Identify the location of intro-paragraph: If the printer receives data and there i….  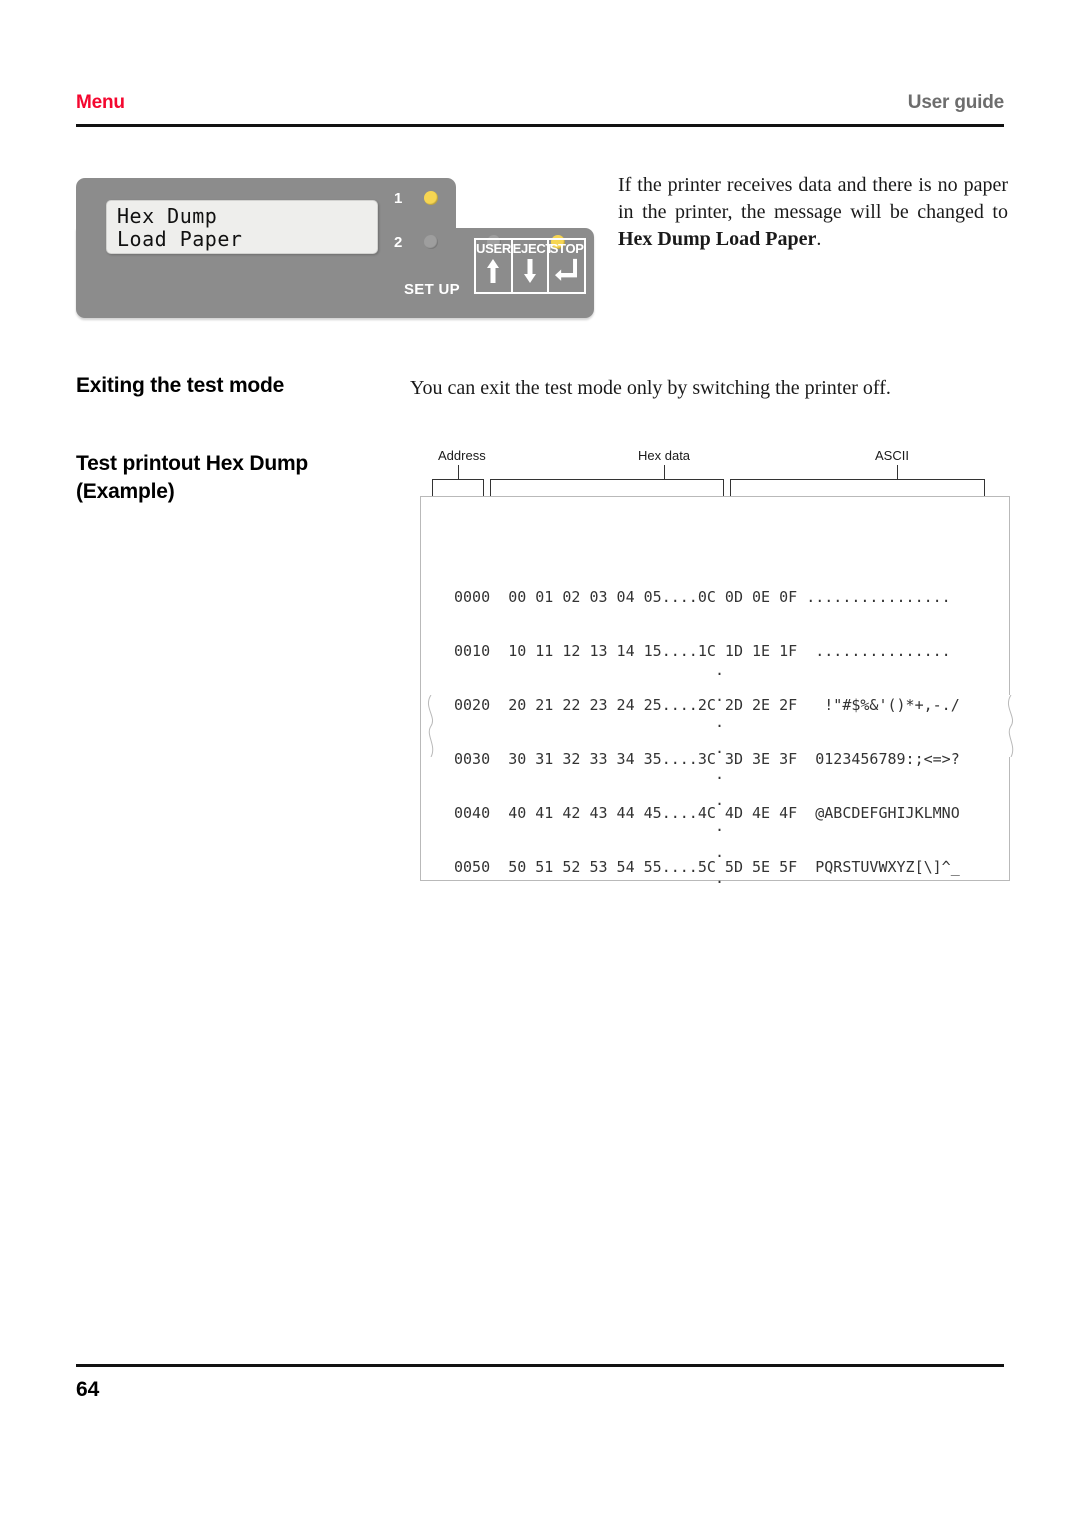
(813, 212).